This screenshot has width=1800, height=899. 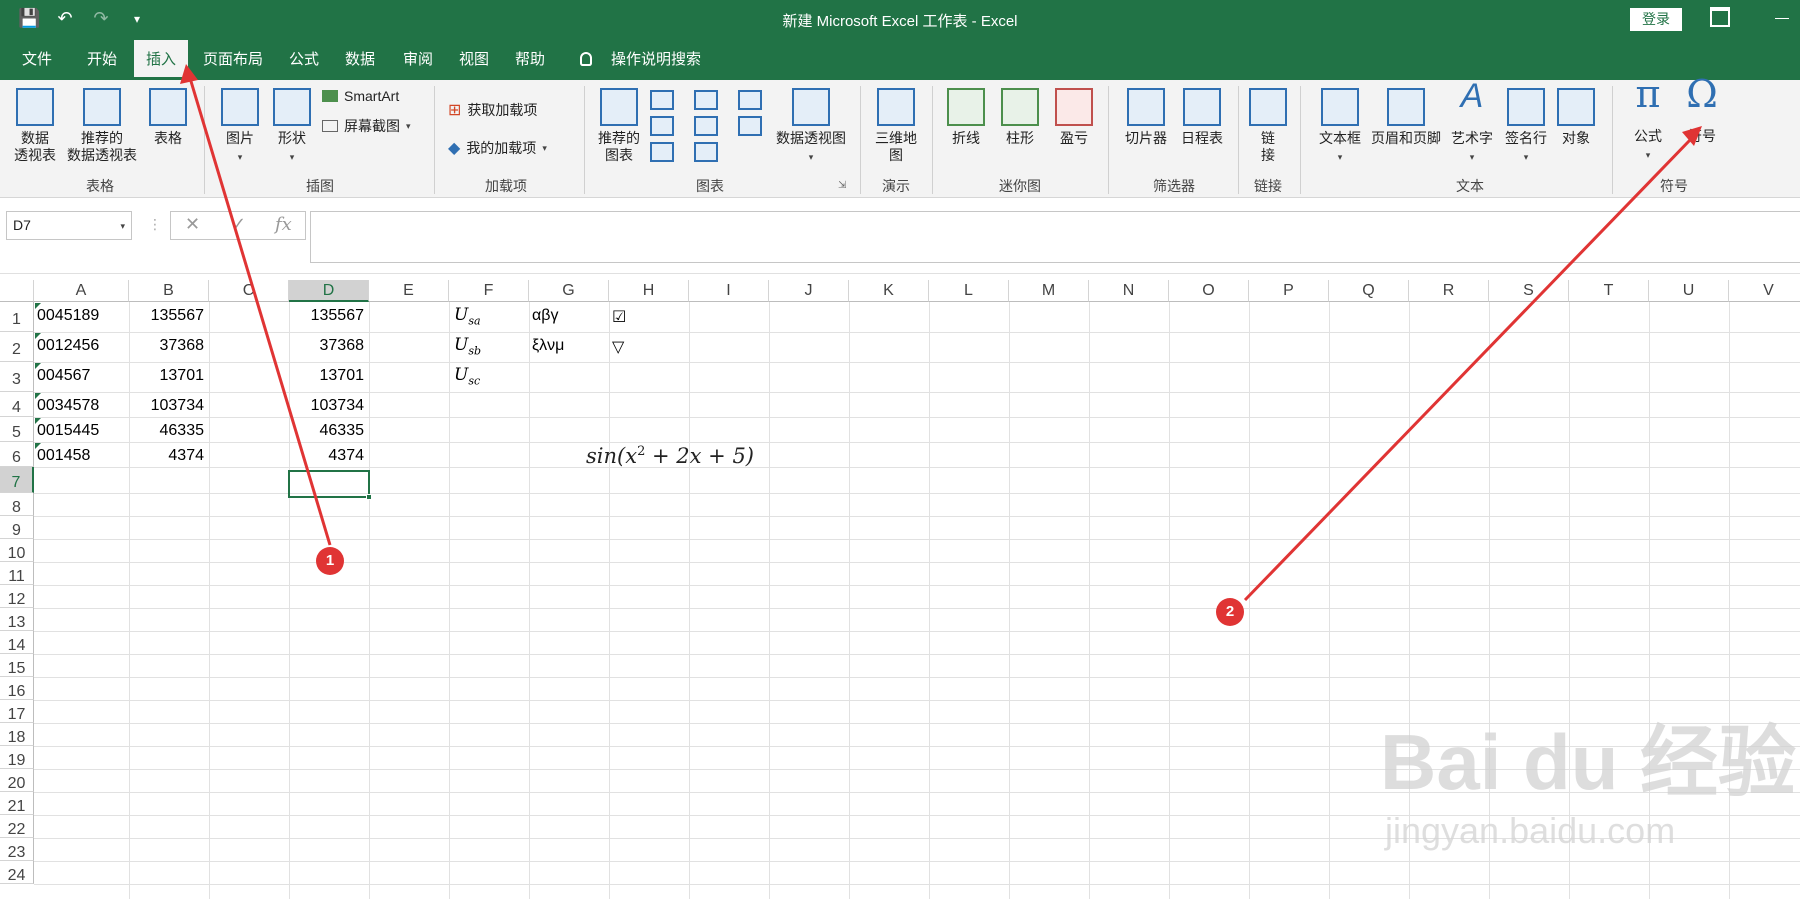 What do you see at coordinates (360, 96) in the screenshot?
I see `smartart-button: SmartArt` at bounding box center [360, 96].